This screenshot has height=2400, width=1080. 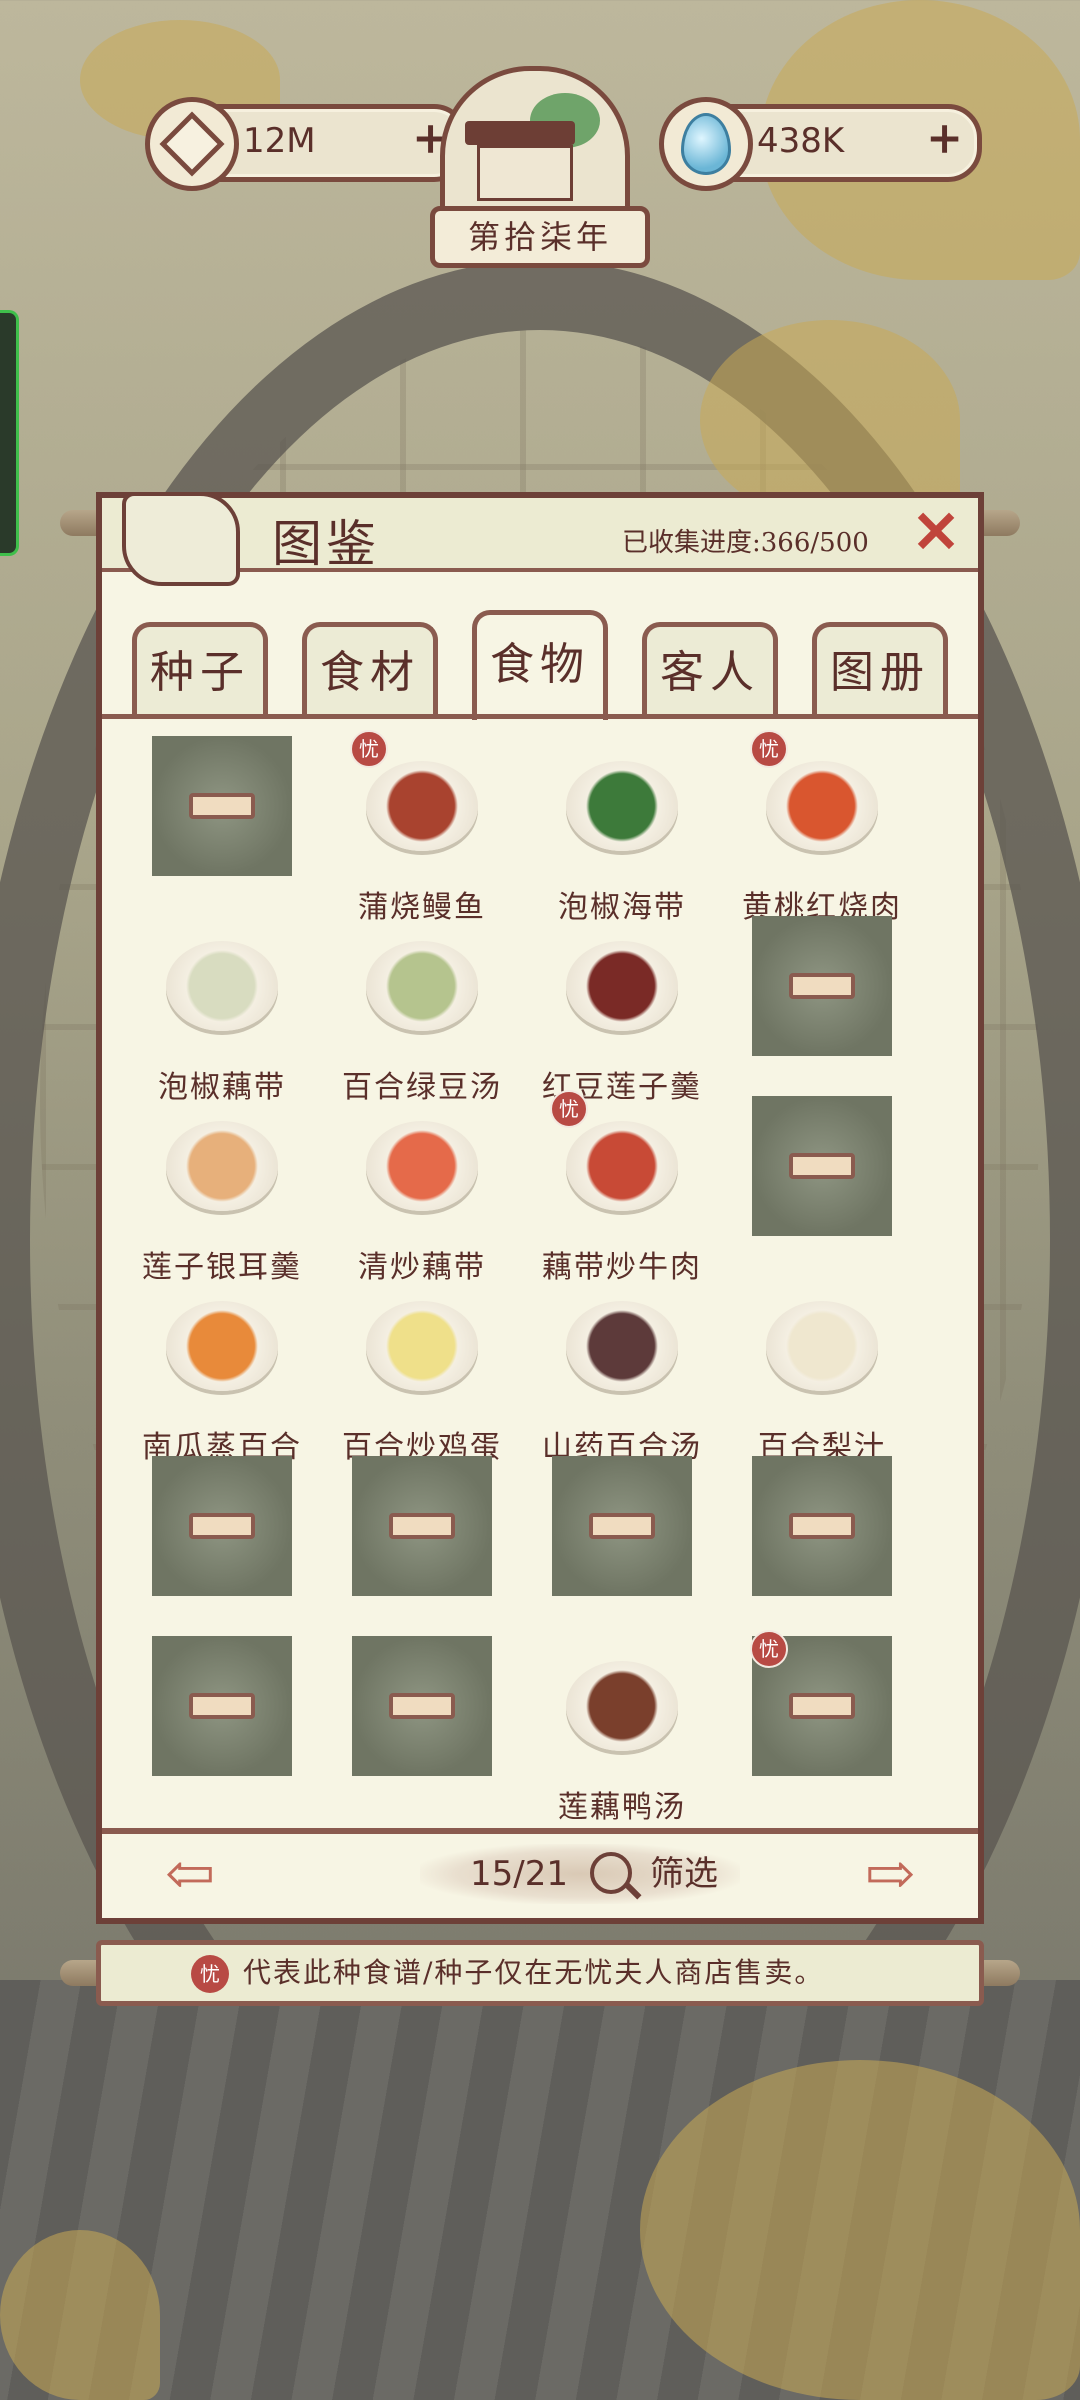 I want to click on tab-food: 食物, so click(x=540, y=665).